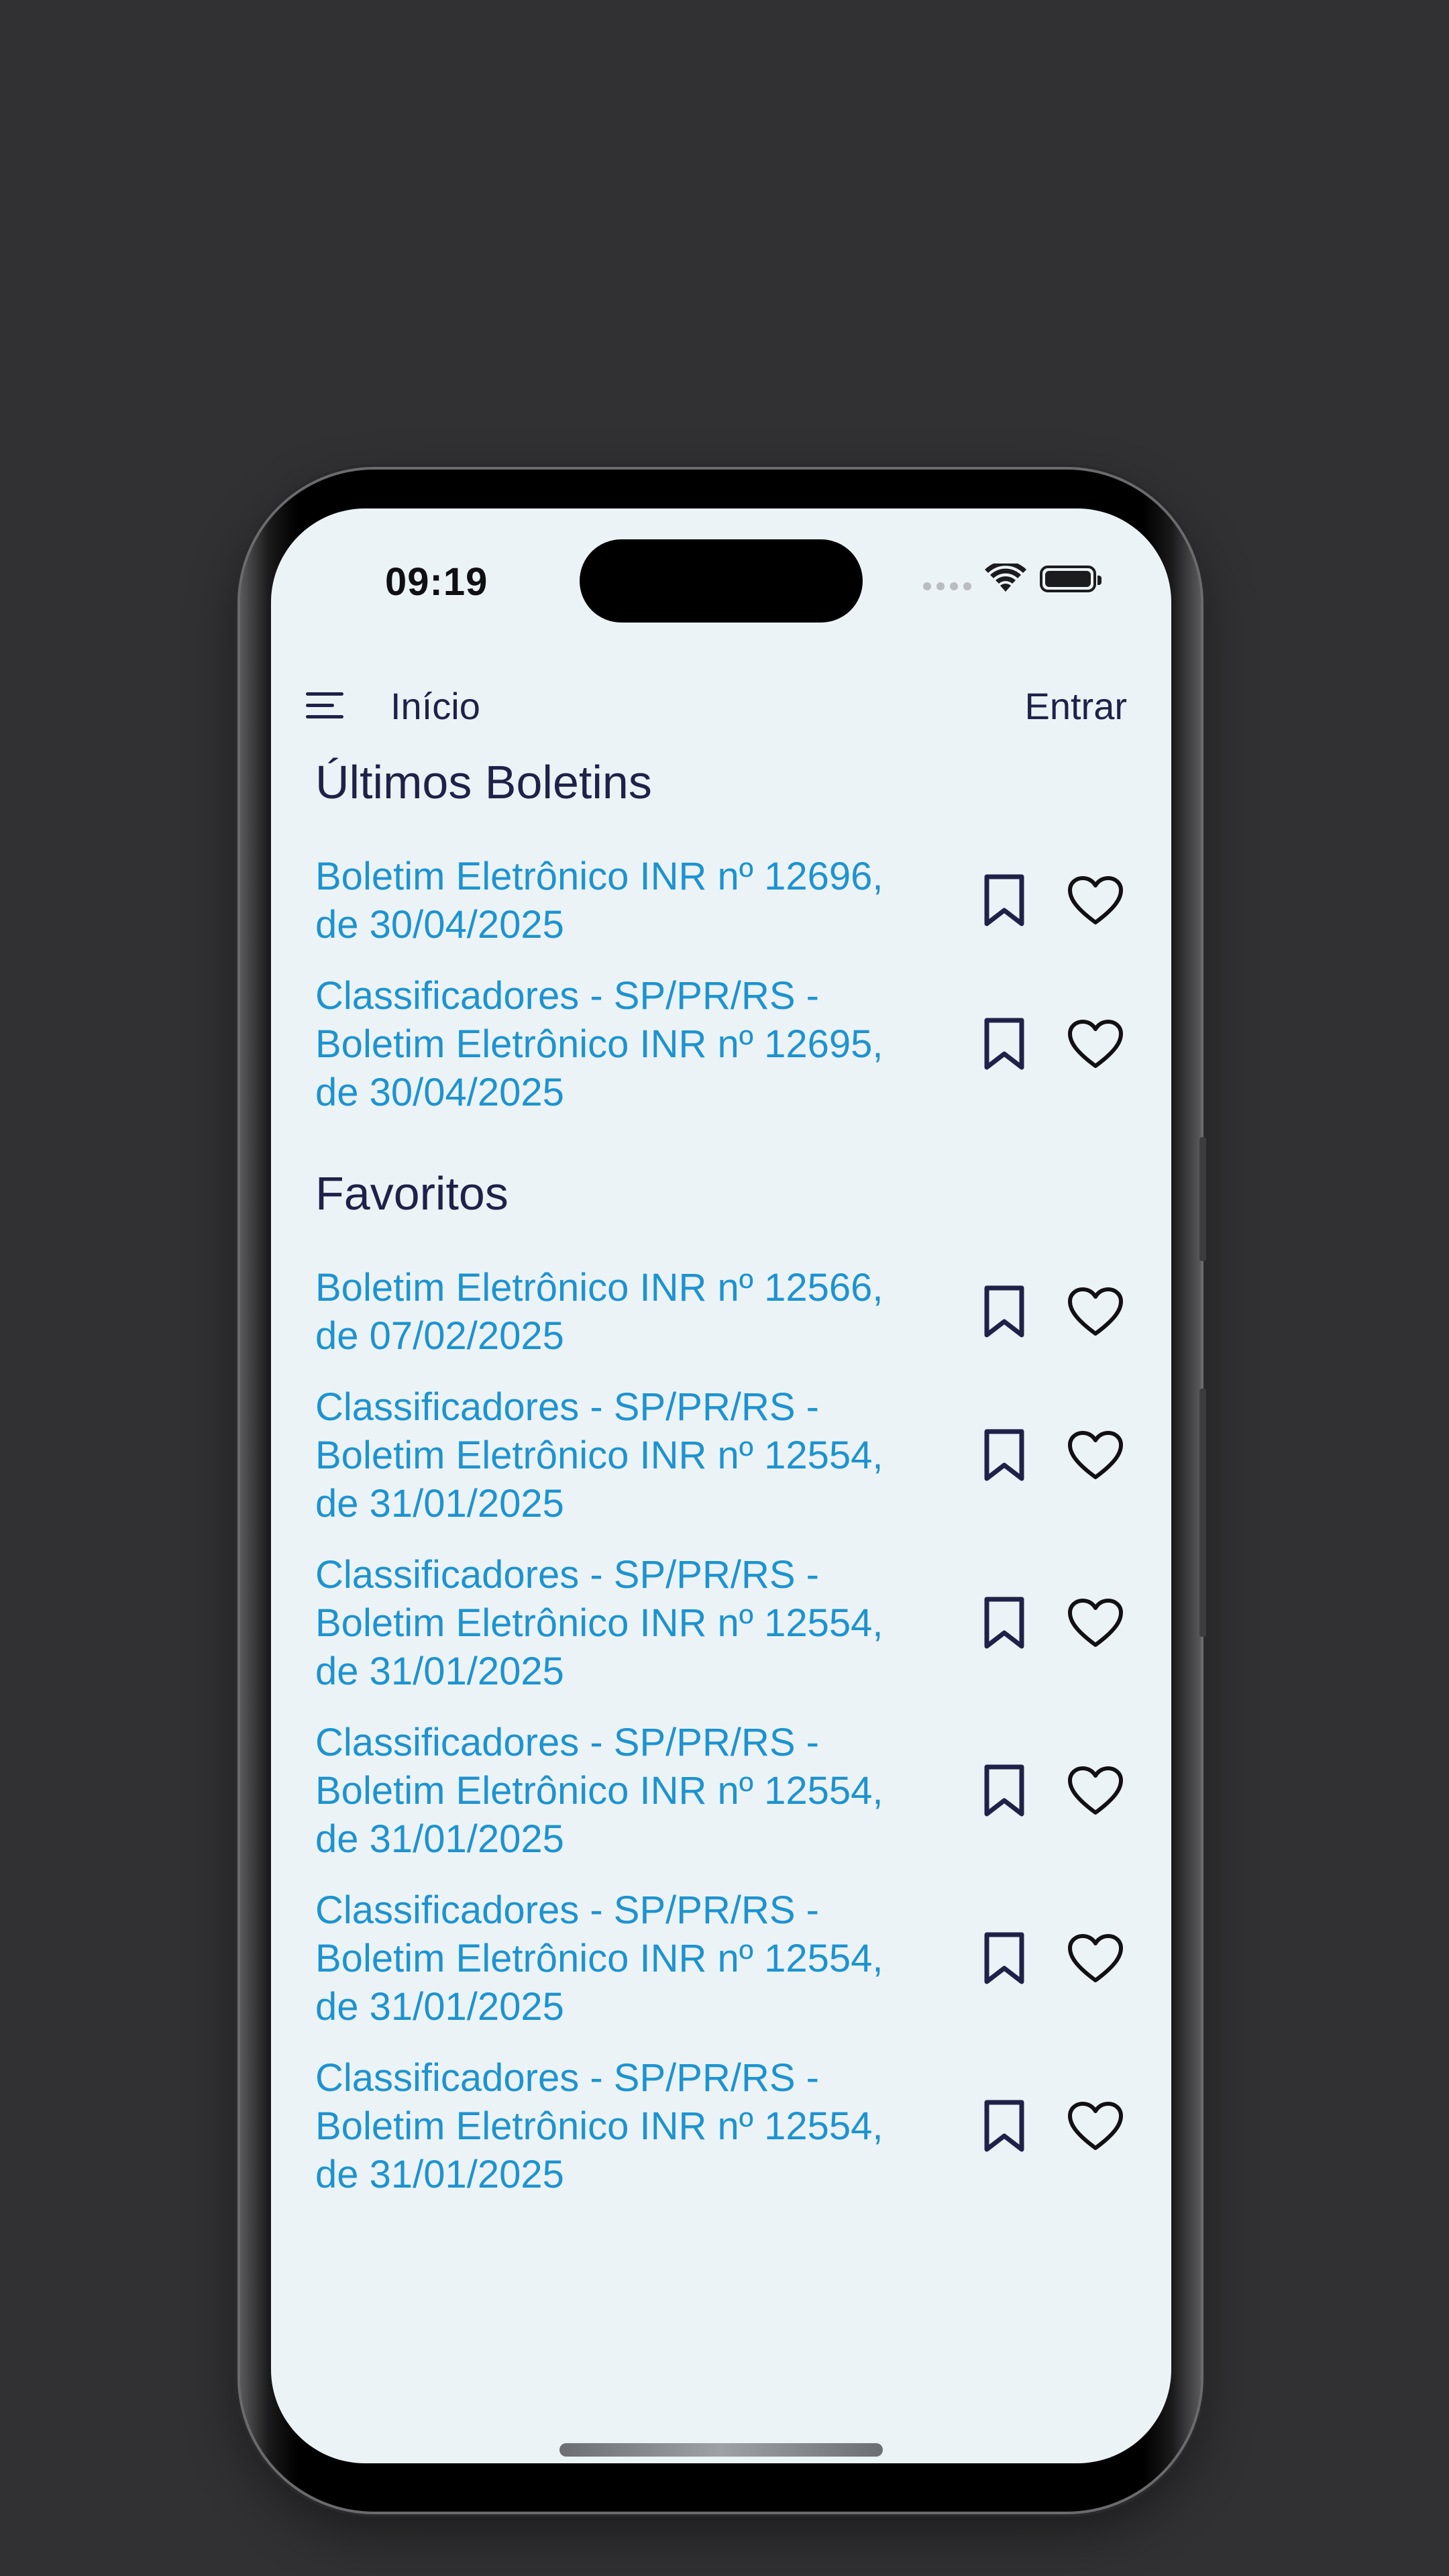 The width and height of the screenshot is (1449, 2576). What do you see at coordinates (1202, 1513) in the screenshot?
I see `power-button` at bounding box center [1202, 1513].